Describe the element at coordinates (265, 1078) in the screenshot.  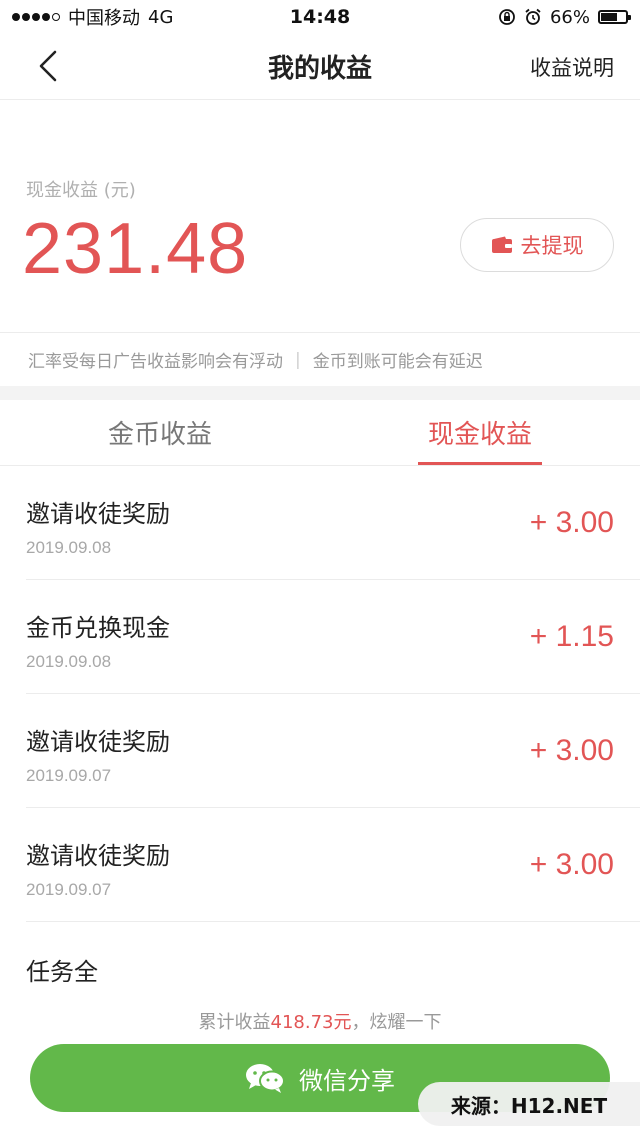
I see `wechat-icon` at that location.